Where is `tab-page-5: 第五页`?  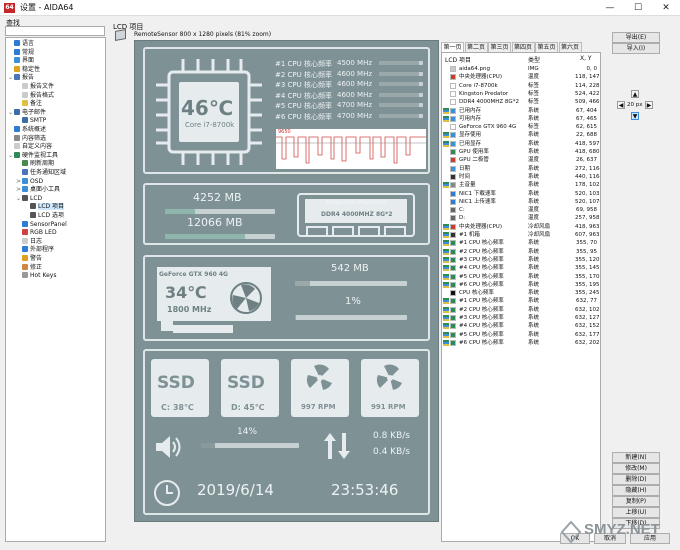
tab-page-5: 第五页 is located at coordinates (546, 47).